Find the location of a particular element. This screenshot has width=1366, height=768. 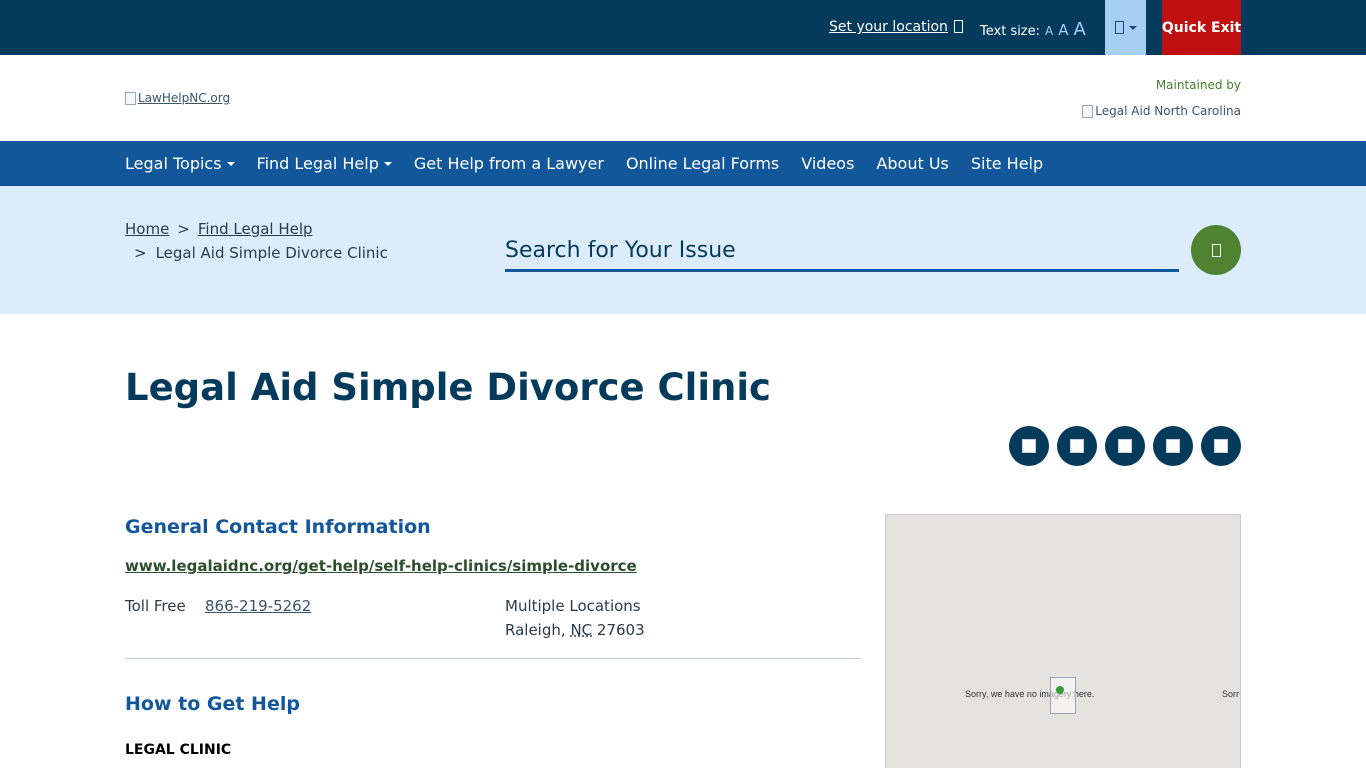

breadcrumb-find-legal-help-link: Find Legal Help is located at coordinates (255, 229).